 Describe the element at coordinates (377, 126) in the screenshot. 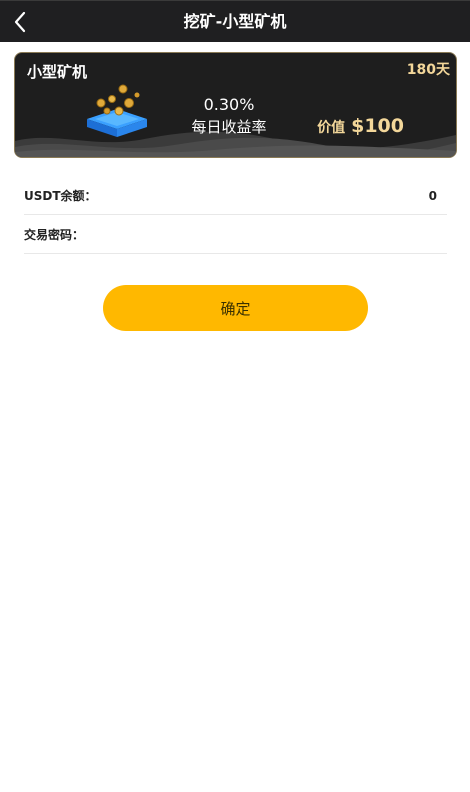

I see `price-value: $100` at that location.